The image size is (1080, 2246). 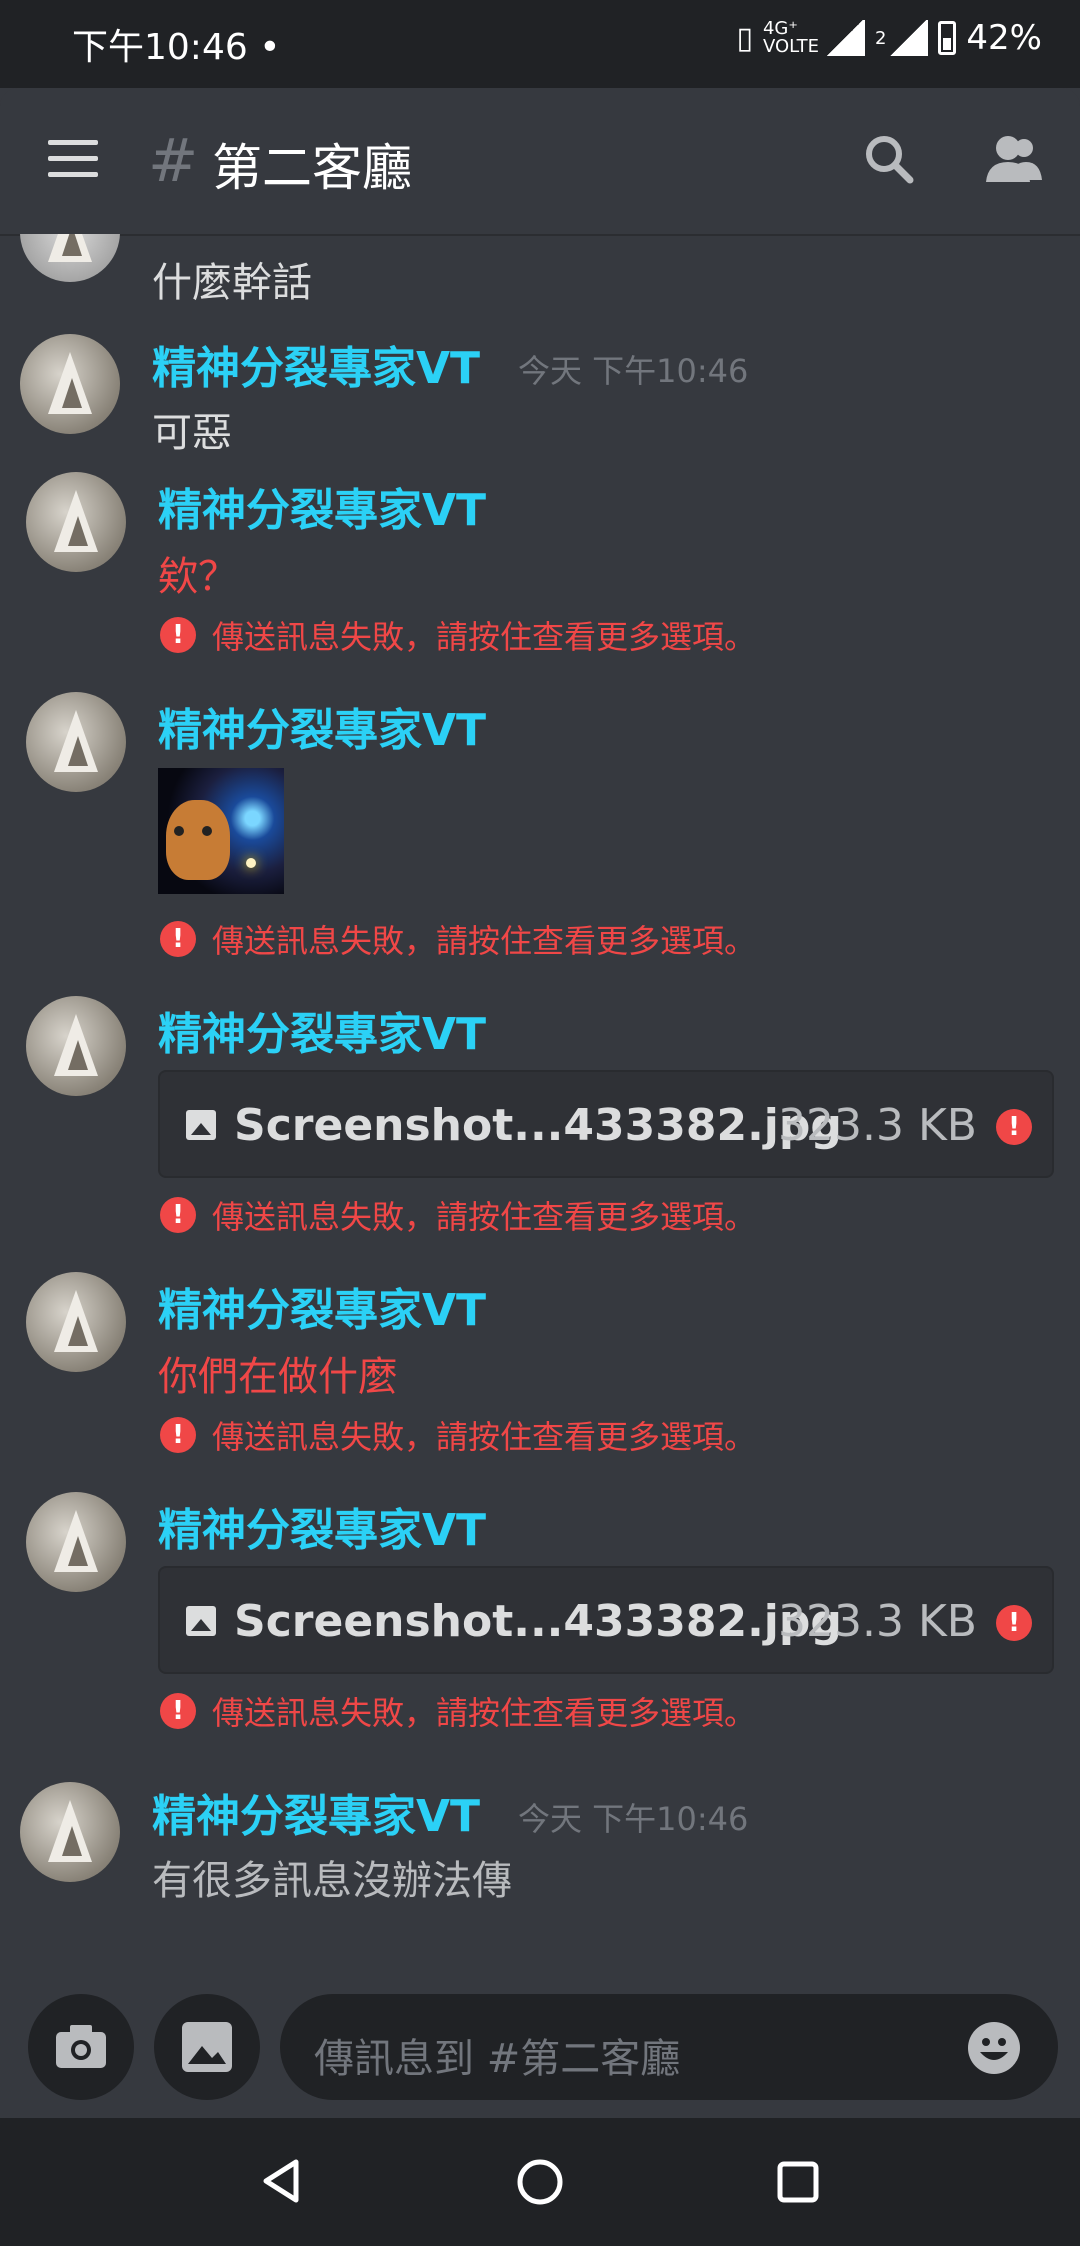 What do you see at coordinates (198, 840) in the screenshot?
I see `cat-image` at bounding box center [198, 840].